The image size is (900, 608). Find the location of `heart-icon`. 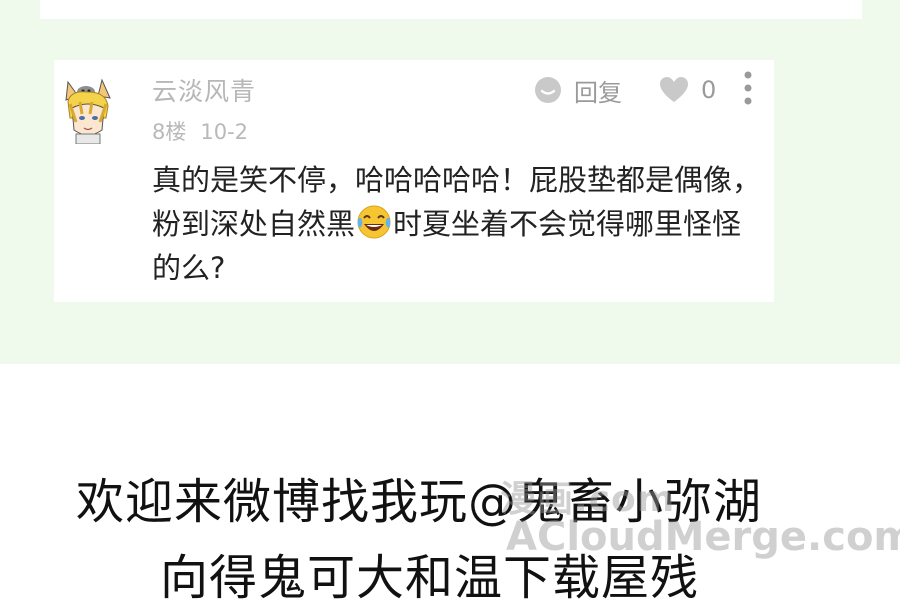

heart-icon is located at coordinates (674, 89).